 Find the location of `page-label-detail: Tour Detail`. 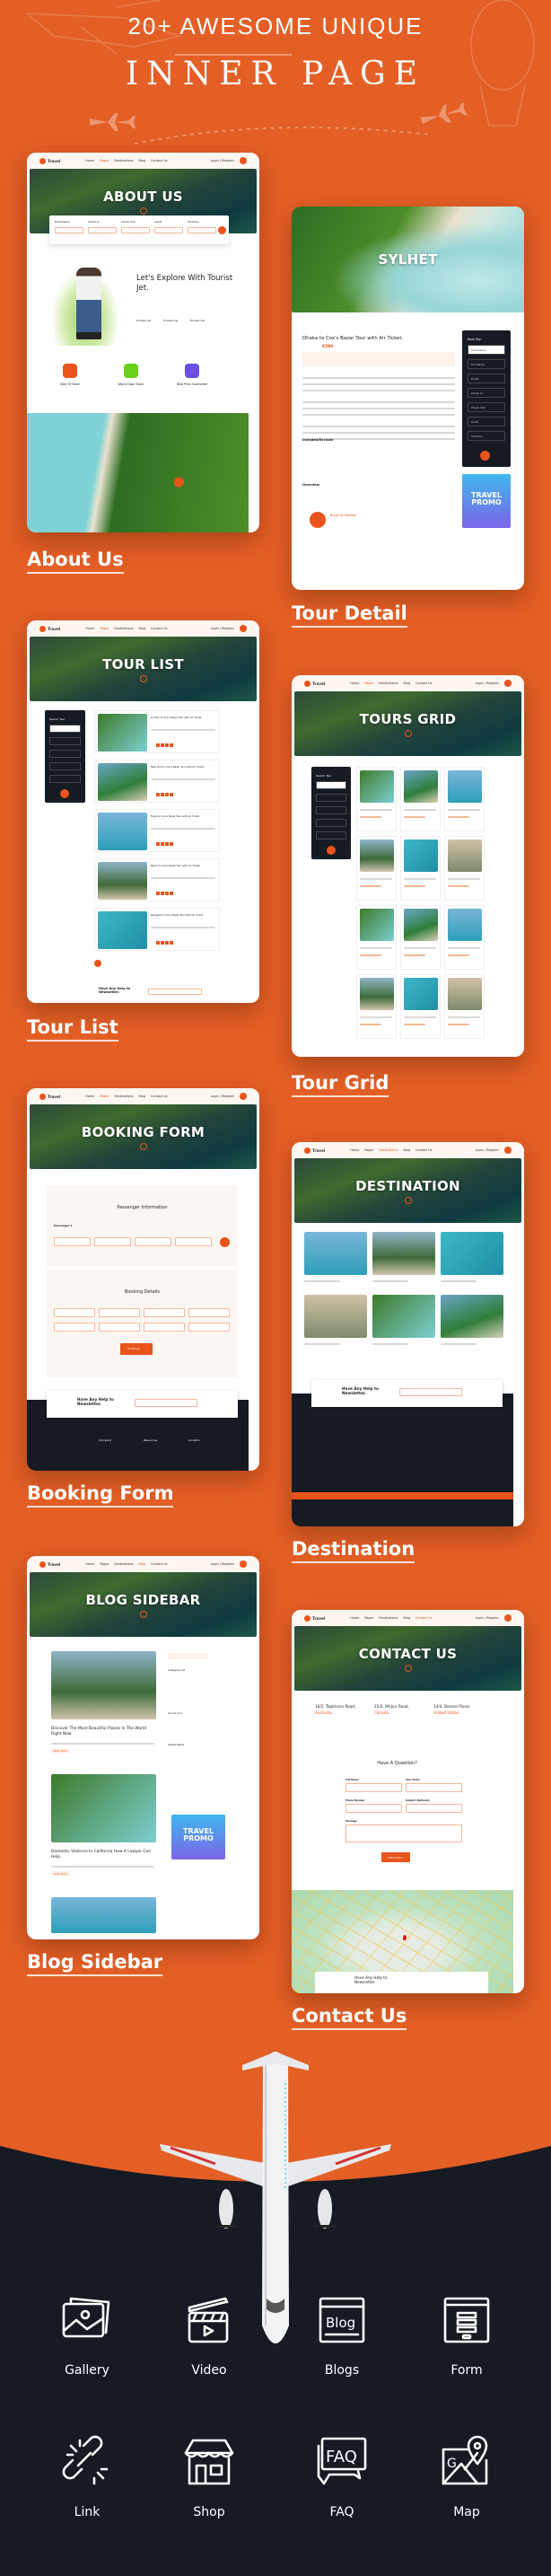

page-label-detail: Tour Detail is located at coordinates (349, 615).